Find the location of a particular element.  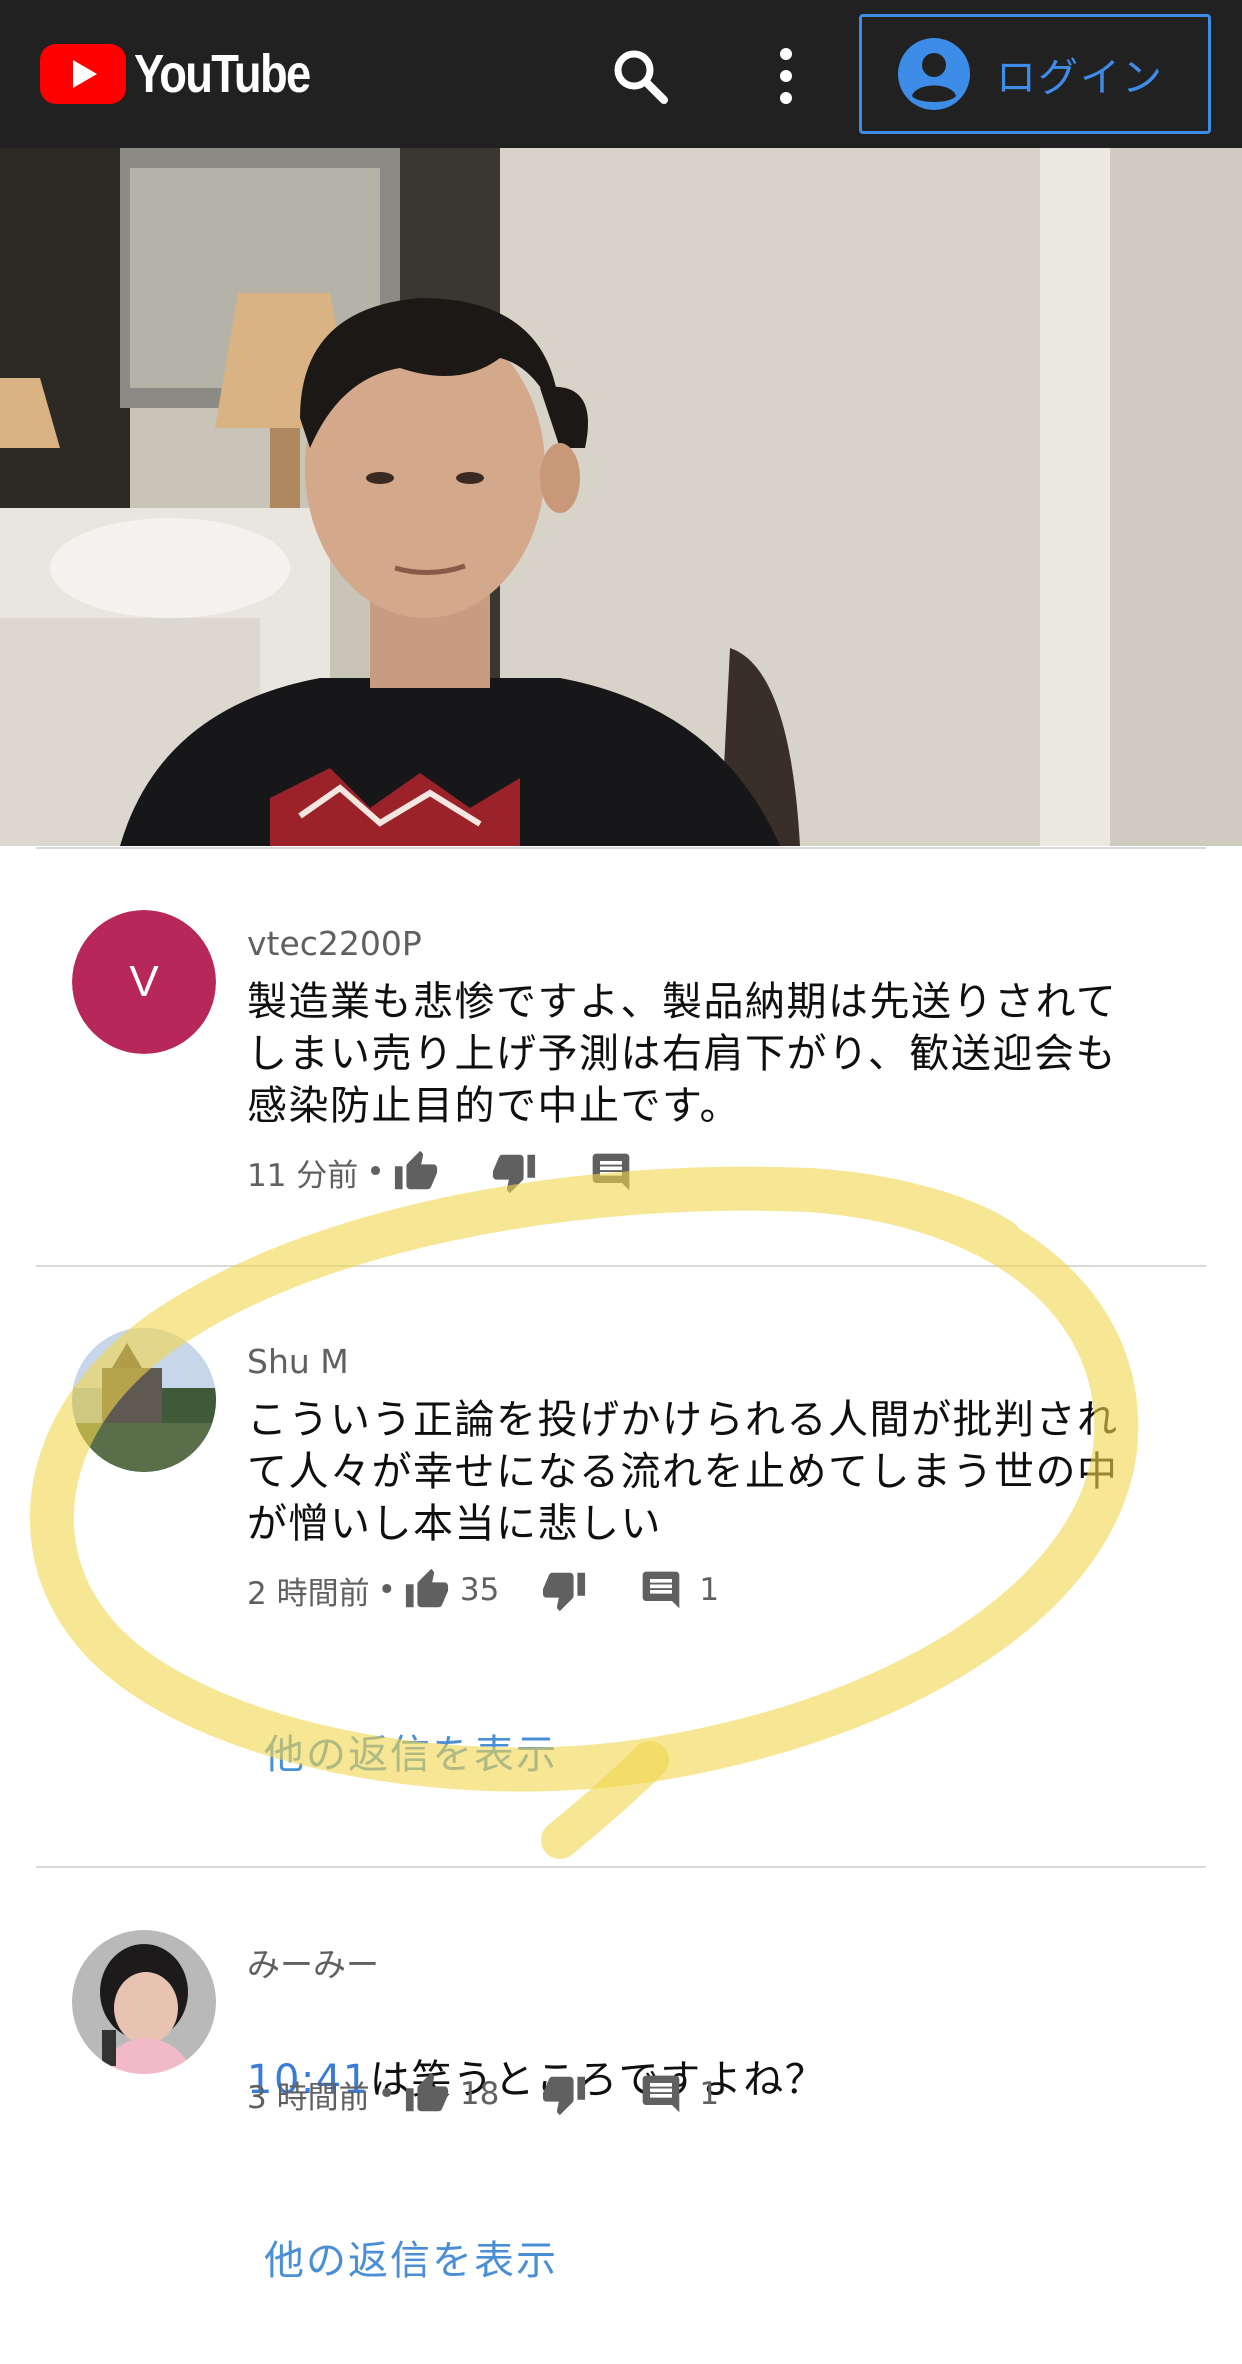

comment-author: vtec2200P is located at coordinates (334, 943).